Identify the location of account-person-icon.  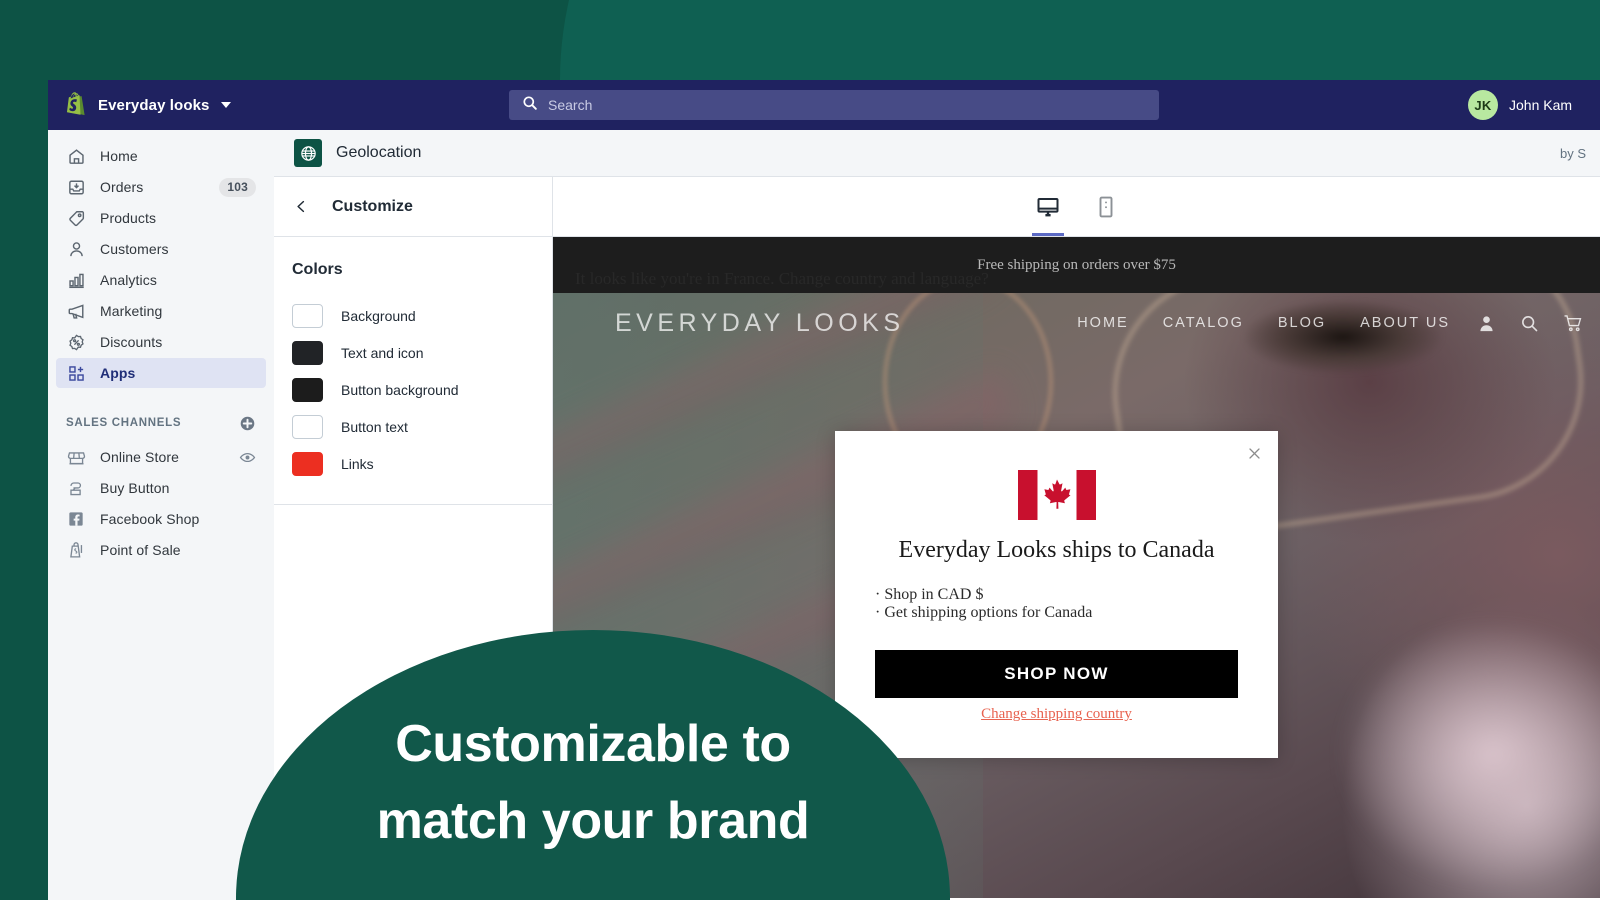
(1486, 323).